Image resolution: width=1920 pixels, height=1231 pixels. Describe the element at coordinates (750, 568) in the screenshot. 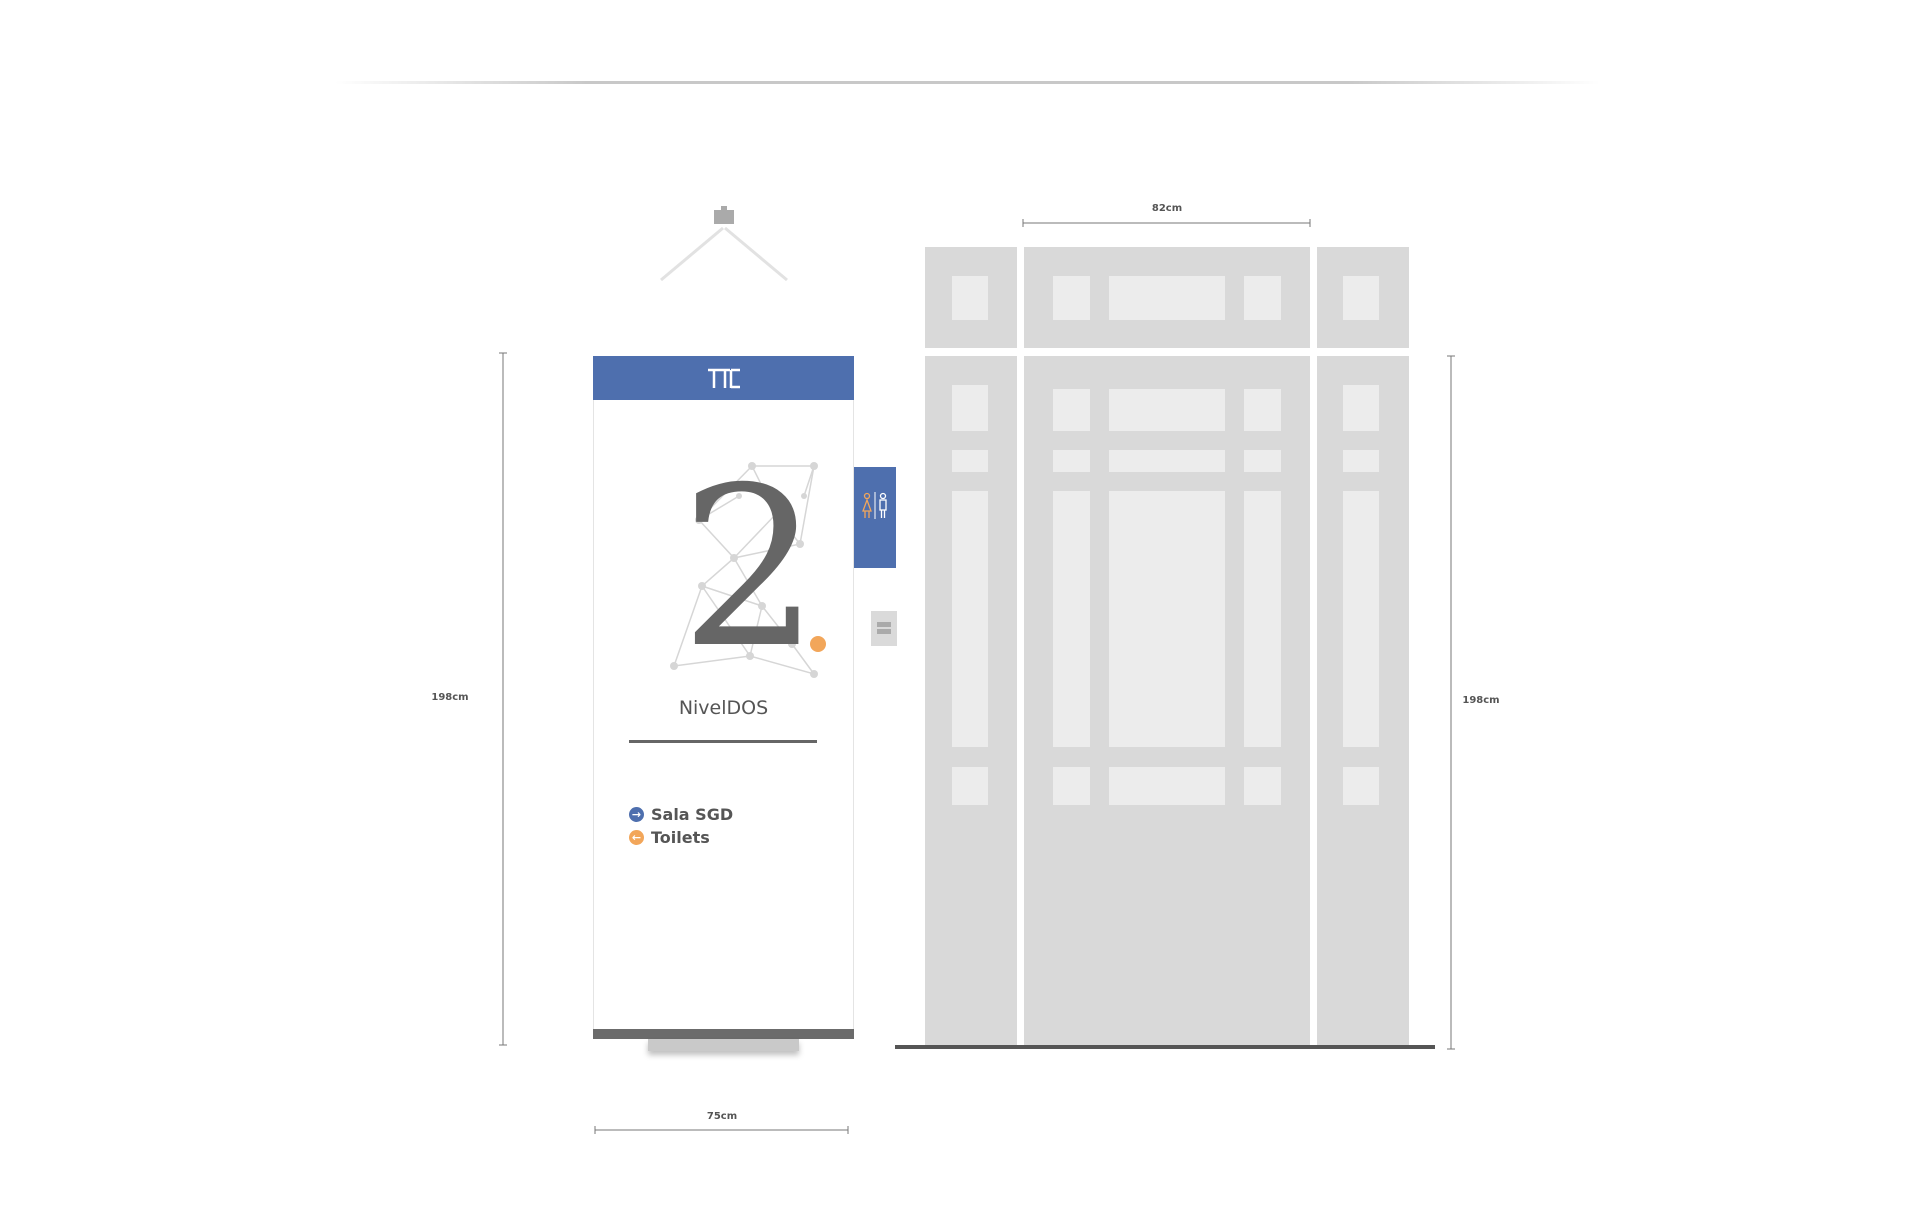

I see `level-number: 2` at that location.